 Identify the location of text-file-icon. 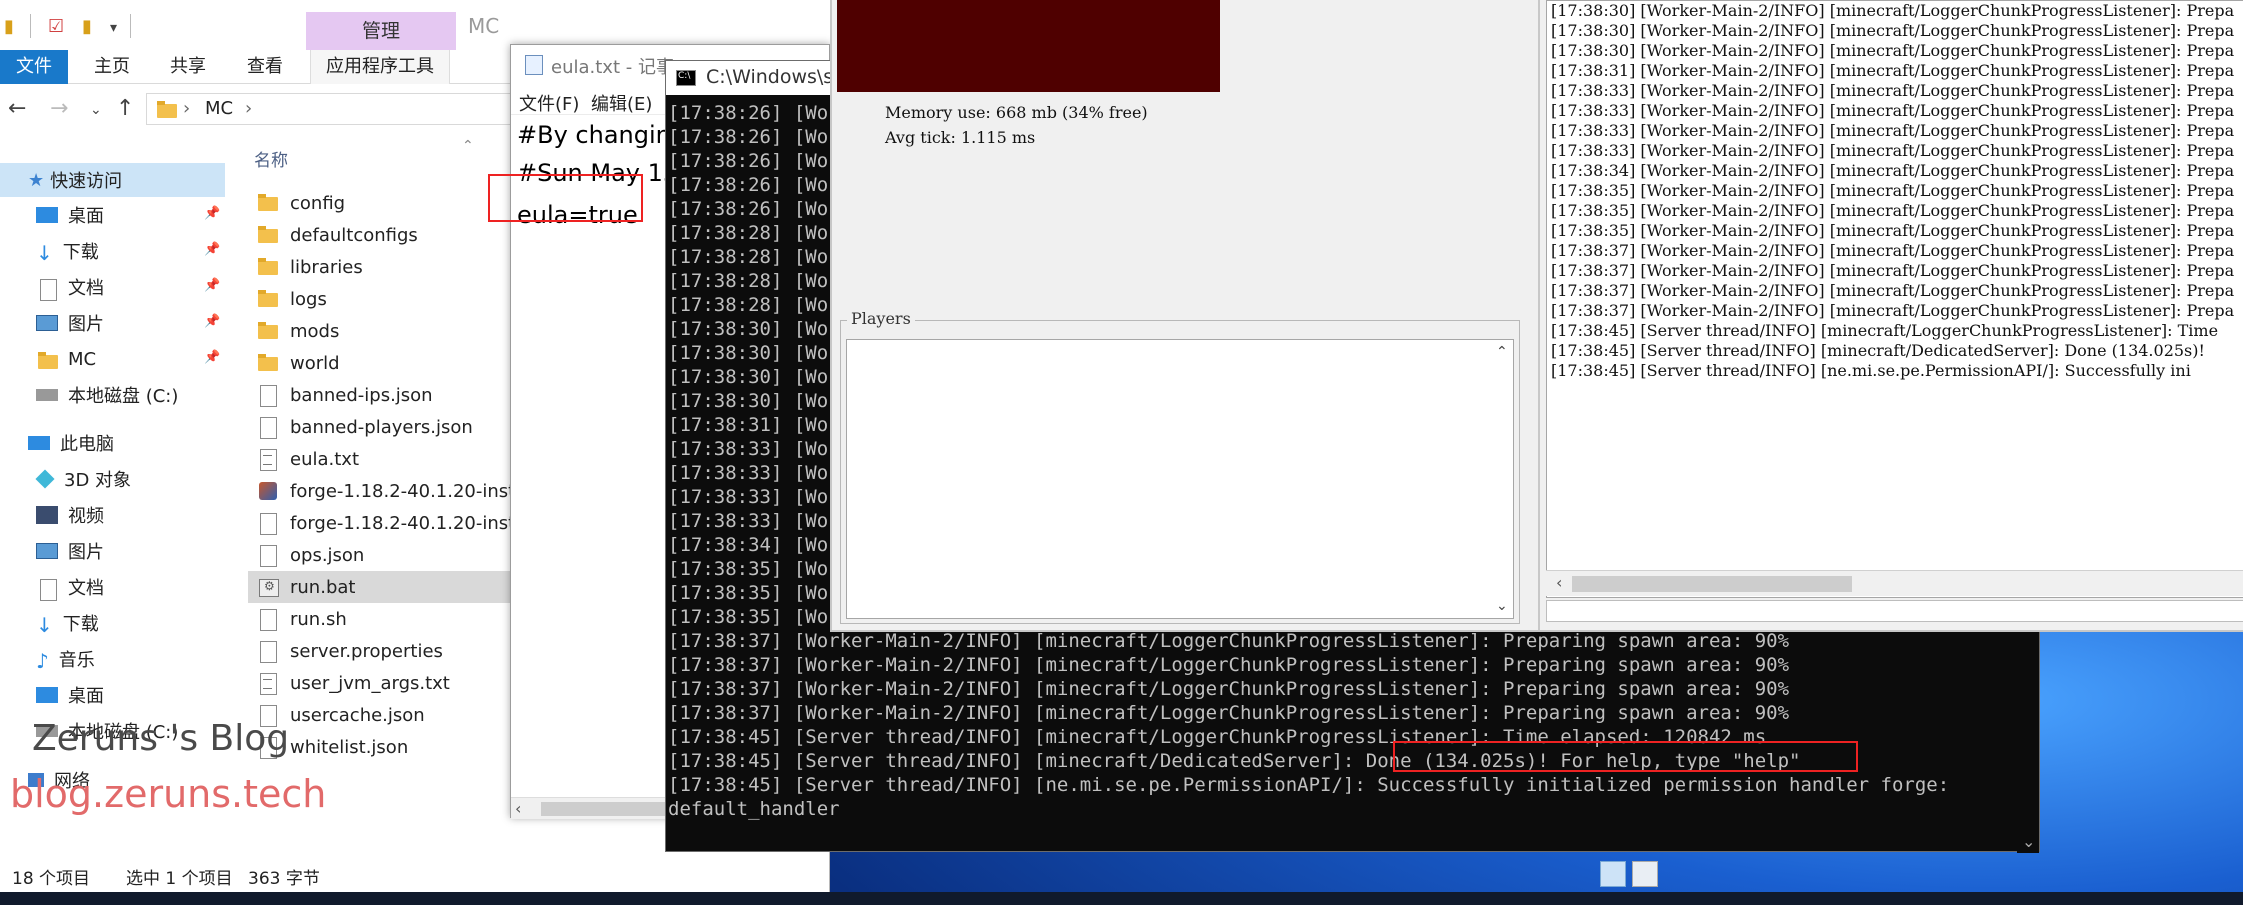
(268, 683).